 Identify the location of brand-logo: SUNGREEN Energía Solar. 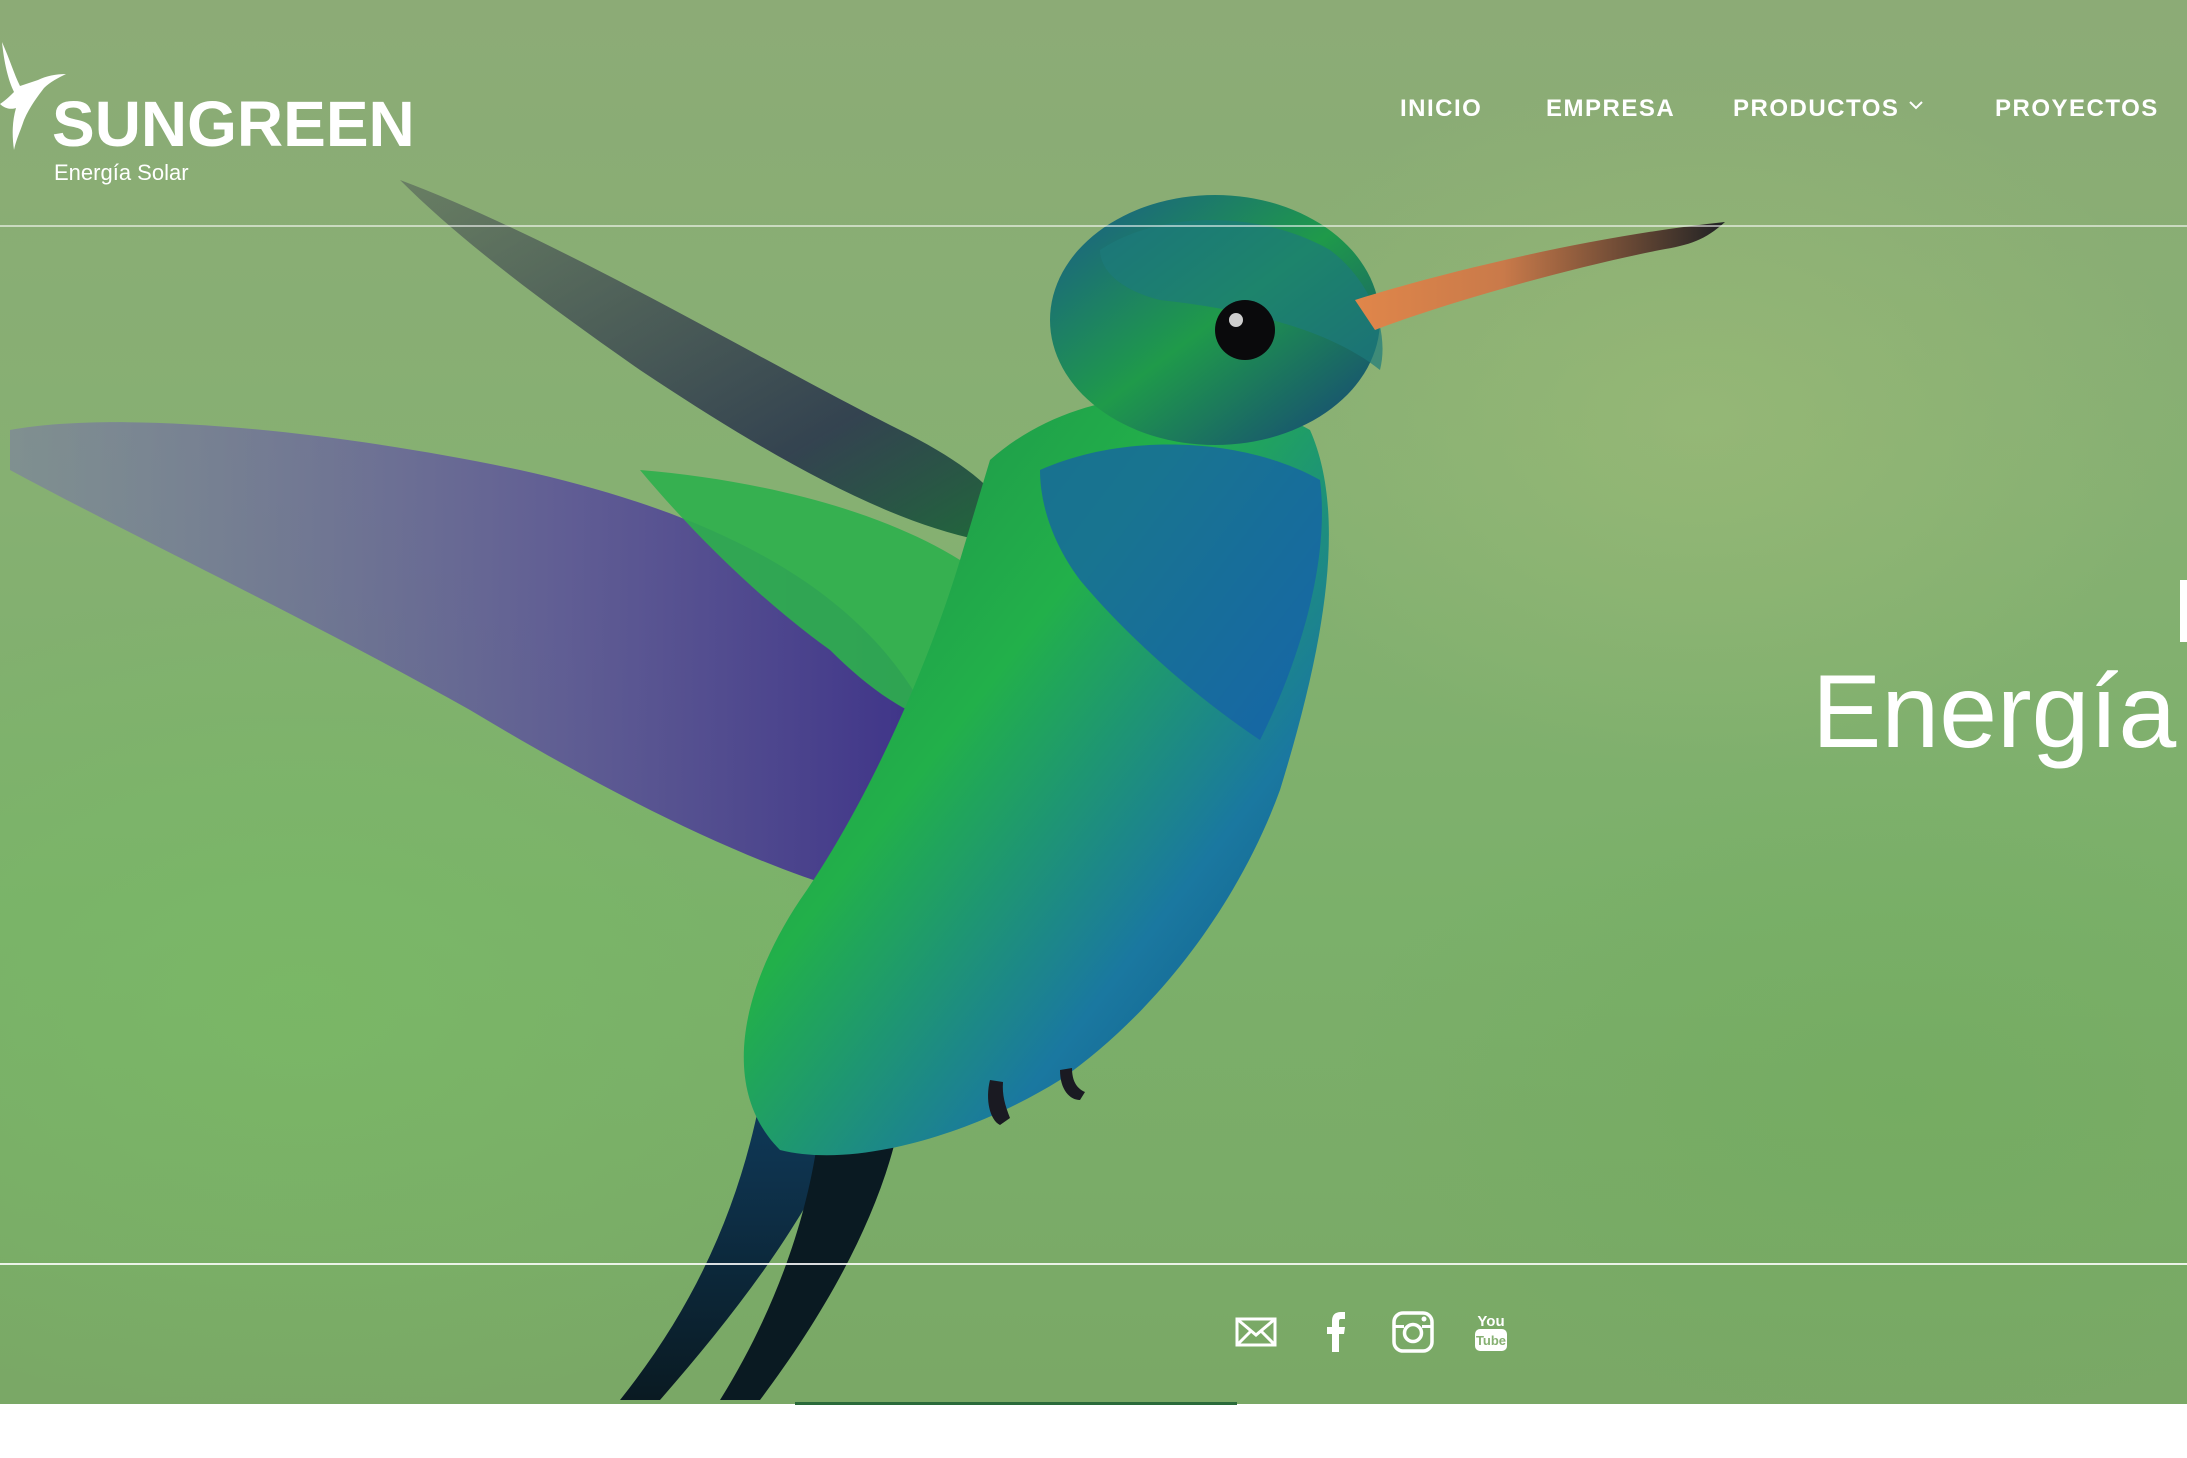
(220, 115).